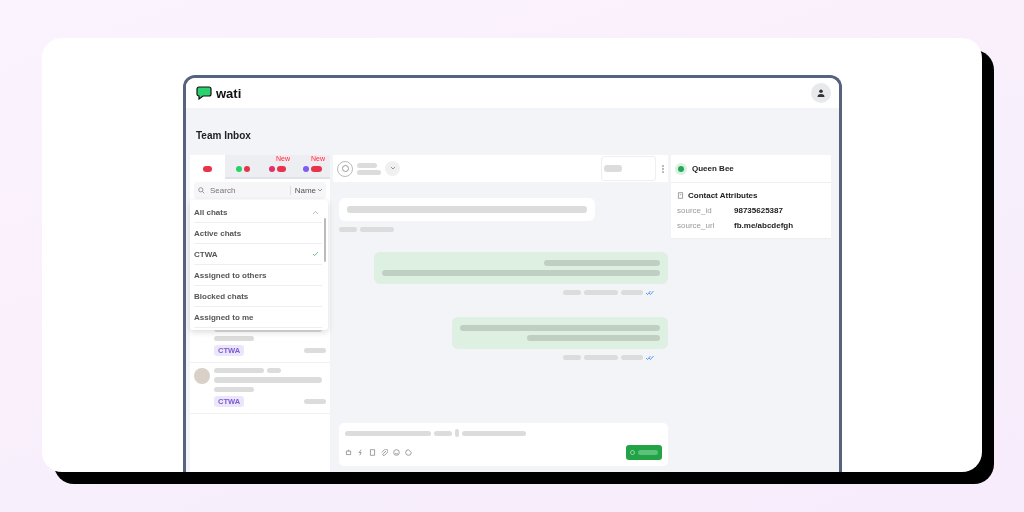  What do you see at coordinates (704, 210) in the screenshot?
I see `attribute-key: source_id` at bounding box center [704, 210].